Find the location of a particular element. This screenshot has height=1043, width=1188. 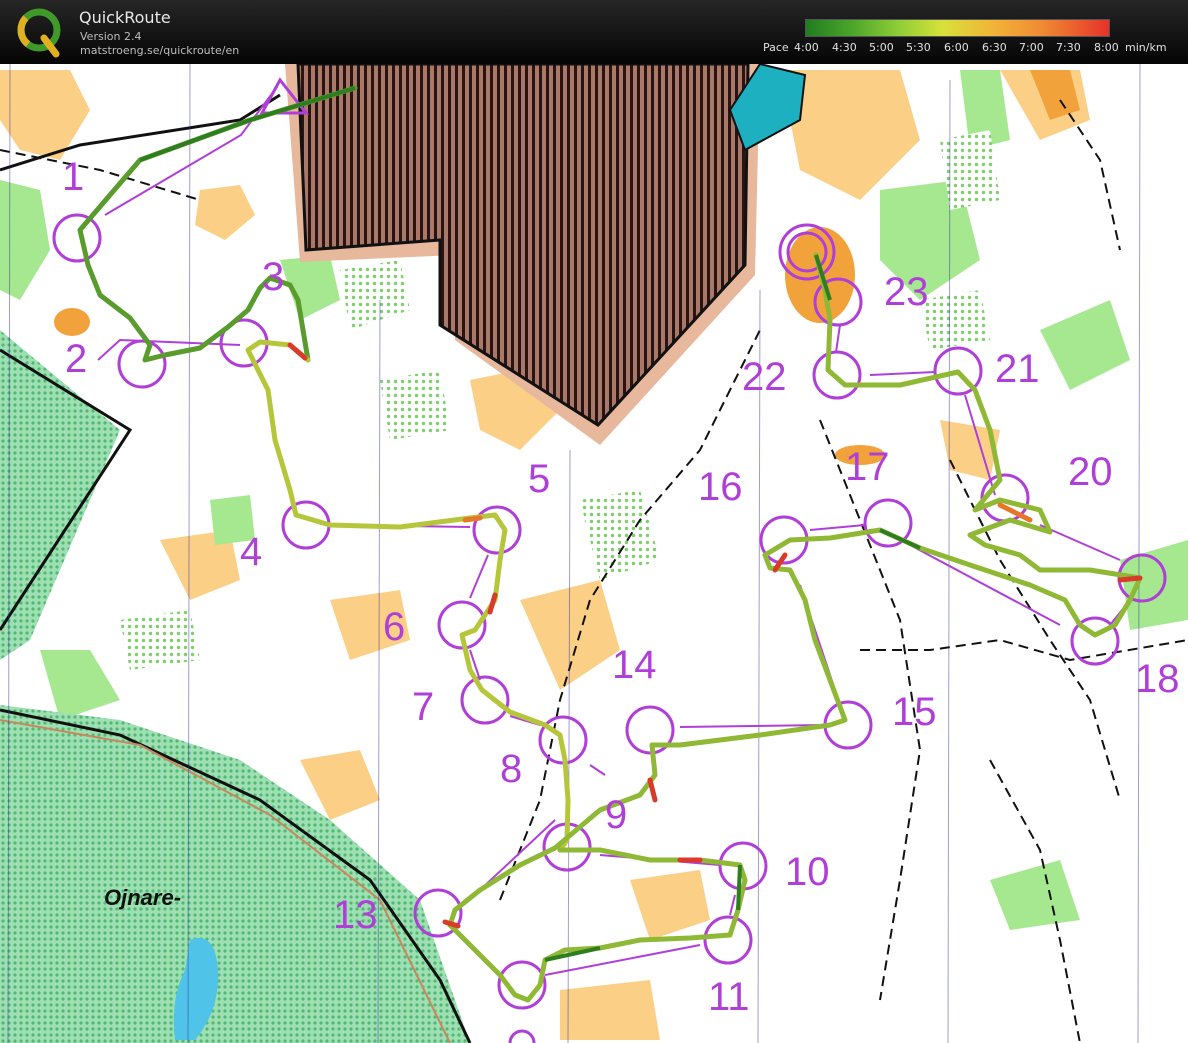

control-number-6: 6 is located at coordinates (394, 627).